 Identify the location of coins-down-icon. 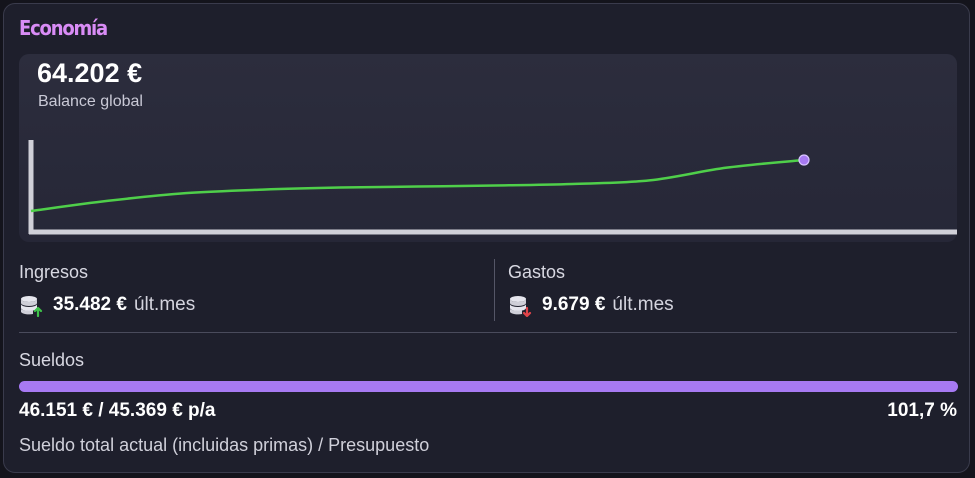
(521, 306).